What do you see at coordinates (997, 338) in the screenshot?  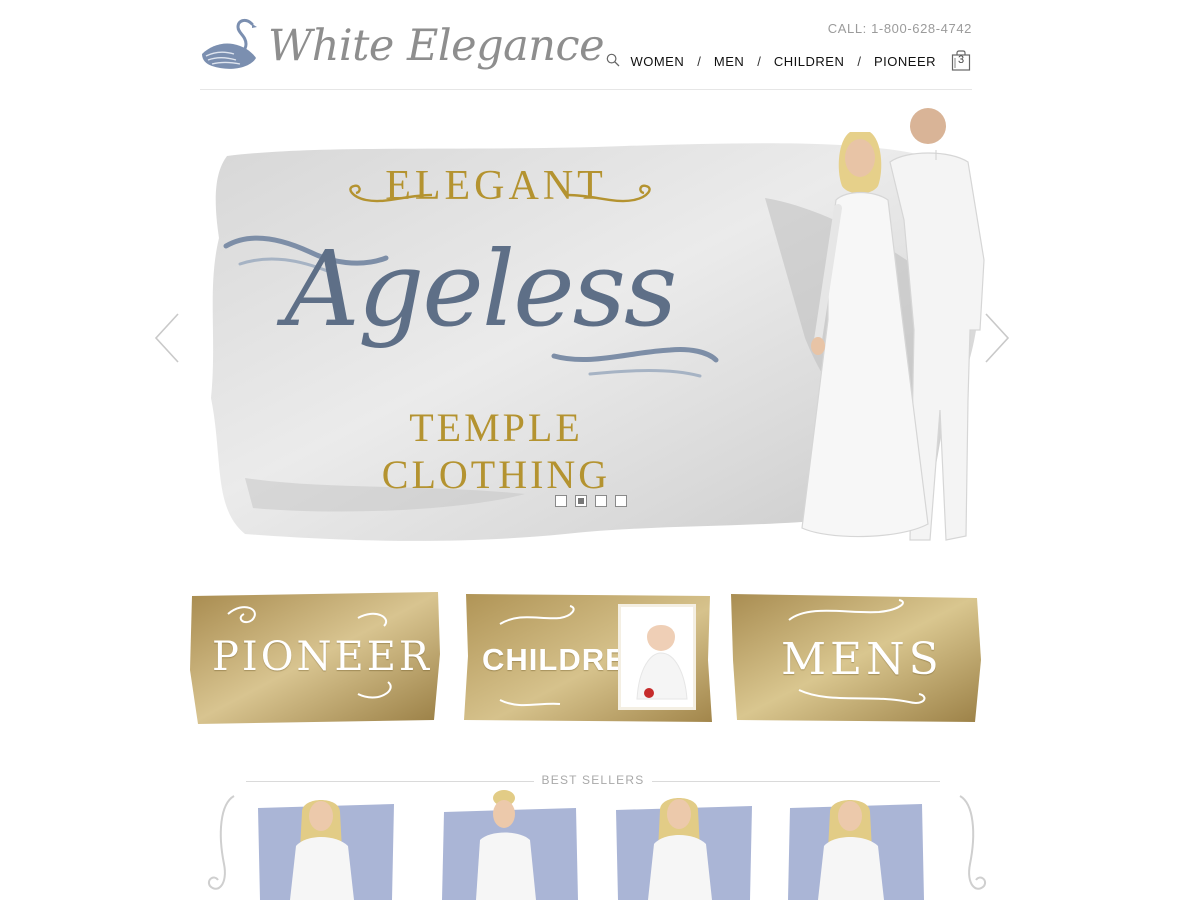 I see `chevron-right-icon` at bounding box center [997, 338].